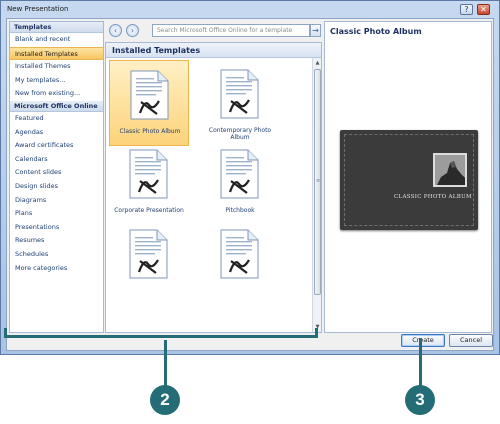 The height and width of the screenshot is (424, 500). I want to click on category-item: Blank and recent, so click(56, 40).